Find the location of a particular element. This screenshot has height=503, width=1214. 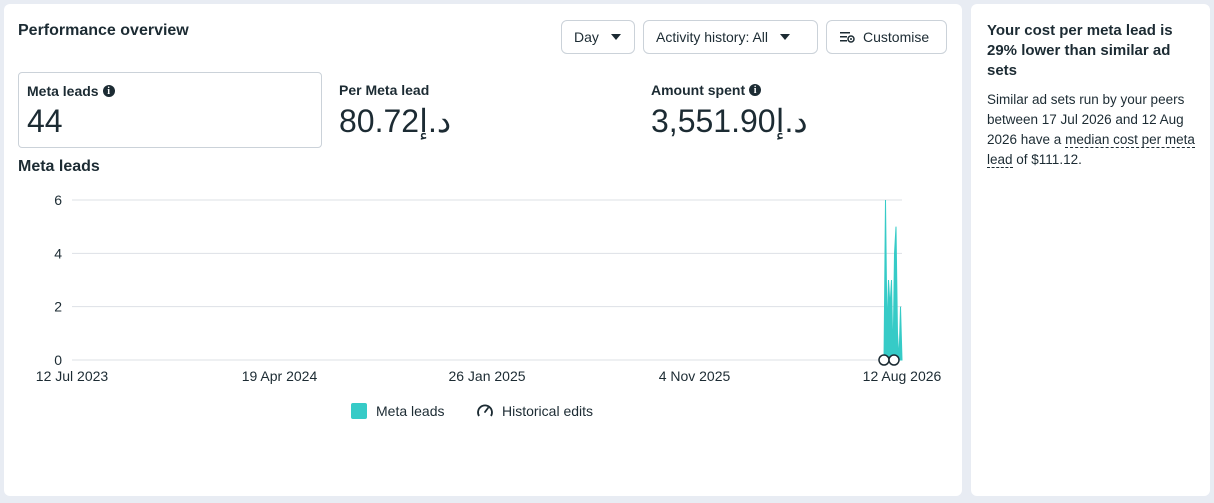

y-tick-label: 6 is located at coordinates (58, 200).